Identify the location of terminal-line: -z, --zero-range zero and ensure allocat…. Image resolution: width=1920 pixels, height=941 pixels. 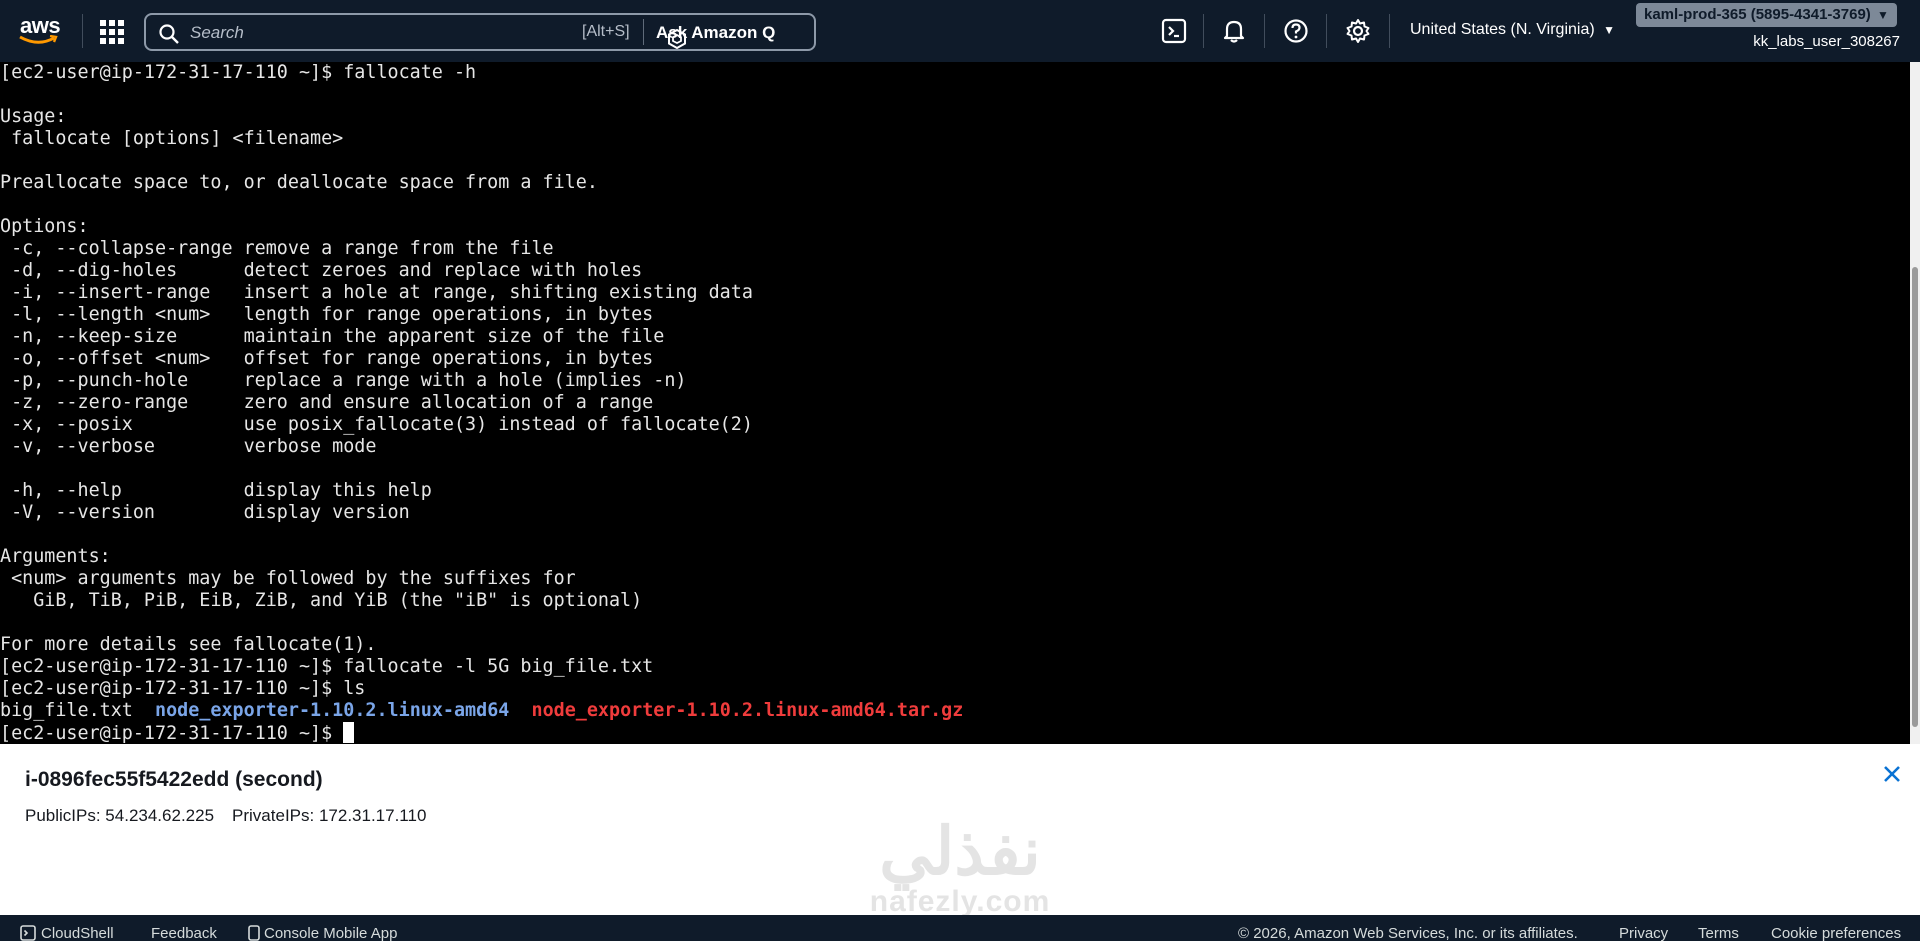
(332, 402).